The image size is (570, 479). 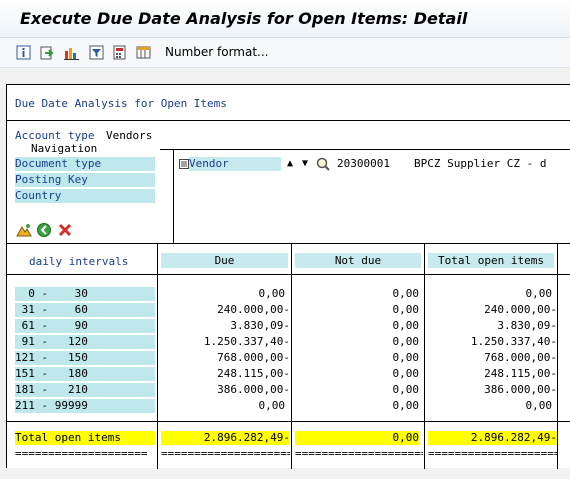 What do you see at coordinates (173, 196) in the screenshot?
I see `navigation-frame-divider` at bounding box center [173, 196].